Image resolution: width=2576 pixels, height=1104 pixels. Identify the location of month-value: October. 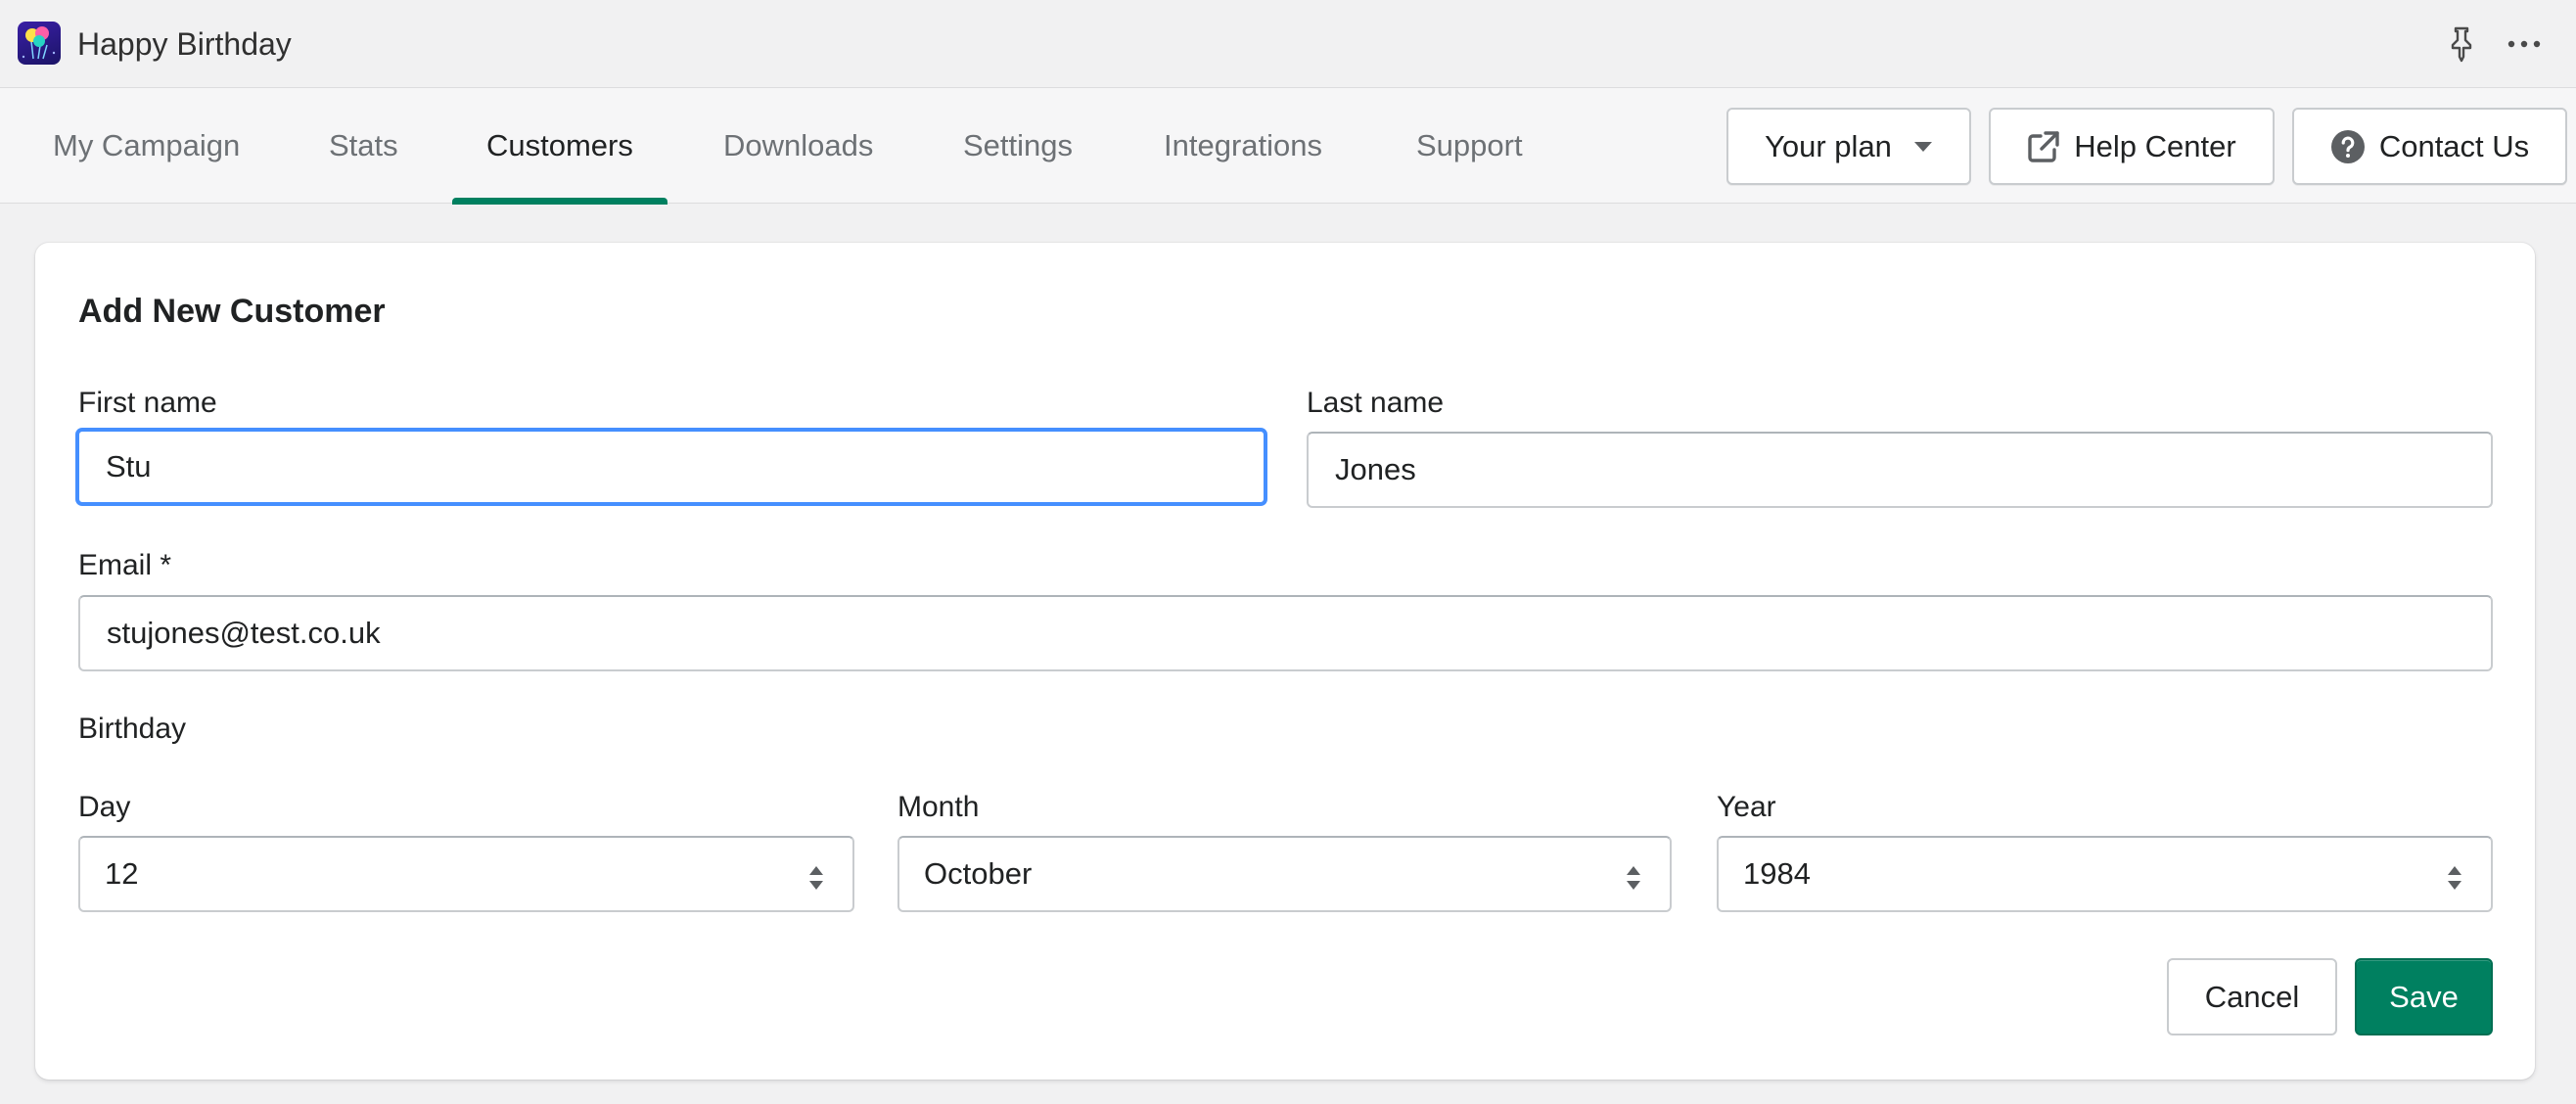
(978, 874).